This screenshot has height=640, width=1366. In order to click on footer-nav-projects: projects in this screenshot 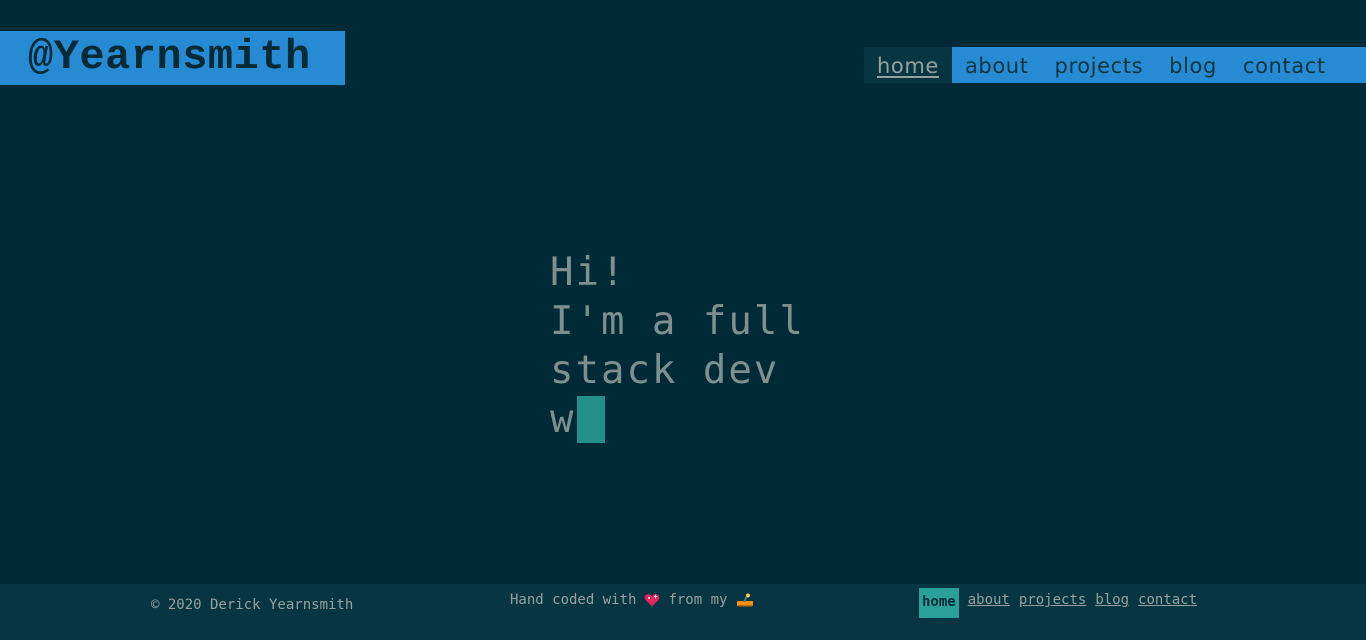, I will do `click(1052, 600)`.